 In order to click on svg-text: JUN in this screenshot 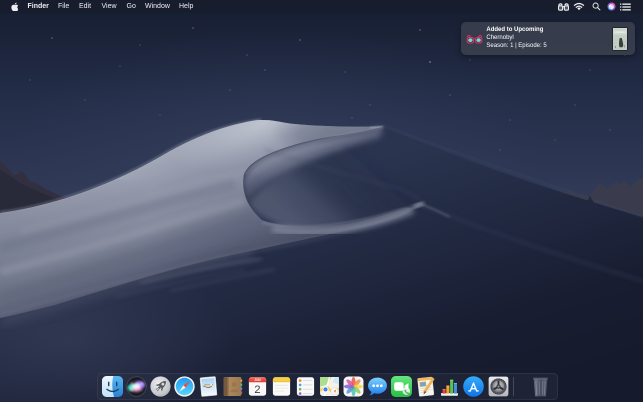, I will do `click(257, 380)`.